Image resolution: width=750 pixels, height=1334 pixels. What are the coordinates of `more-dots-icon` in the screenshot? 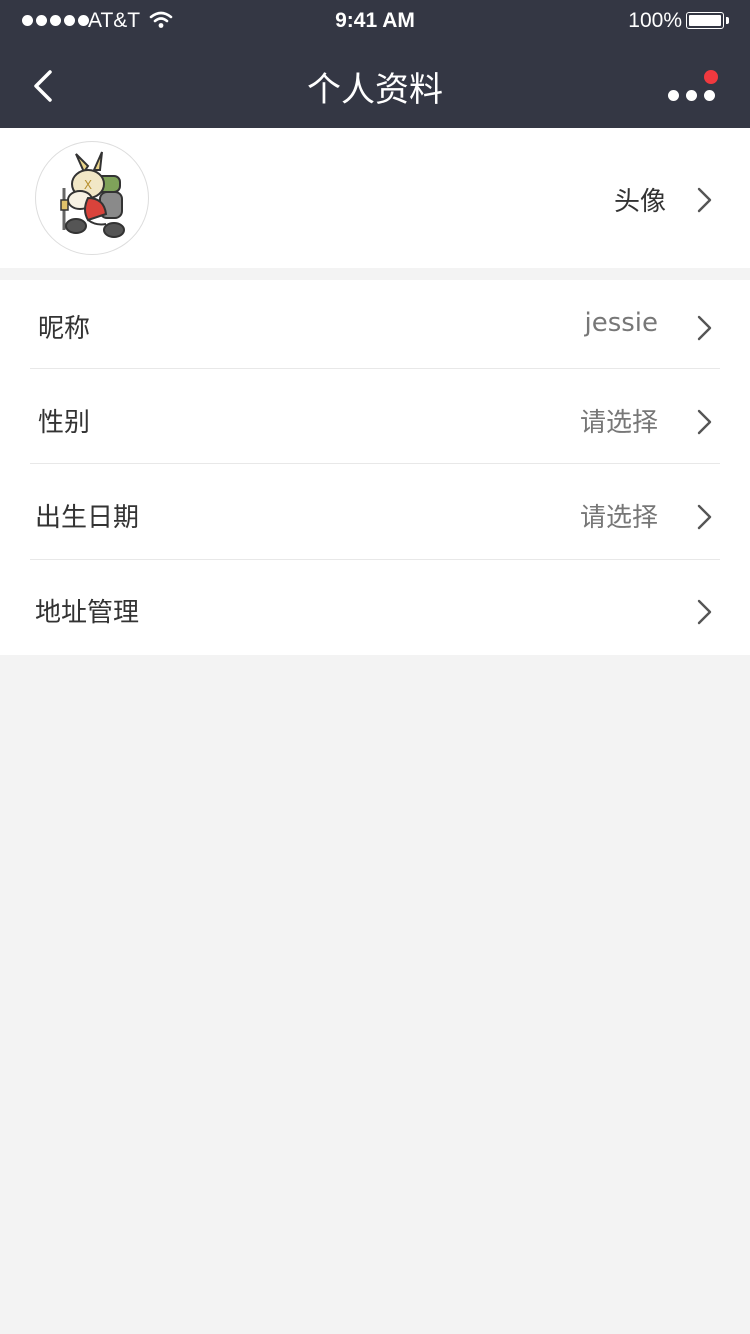 It's located at (692, 86).